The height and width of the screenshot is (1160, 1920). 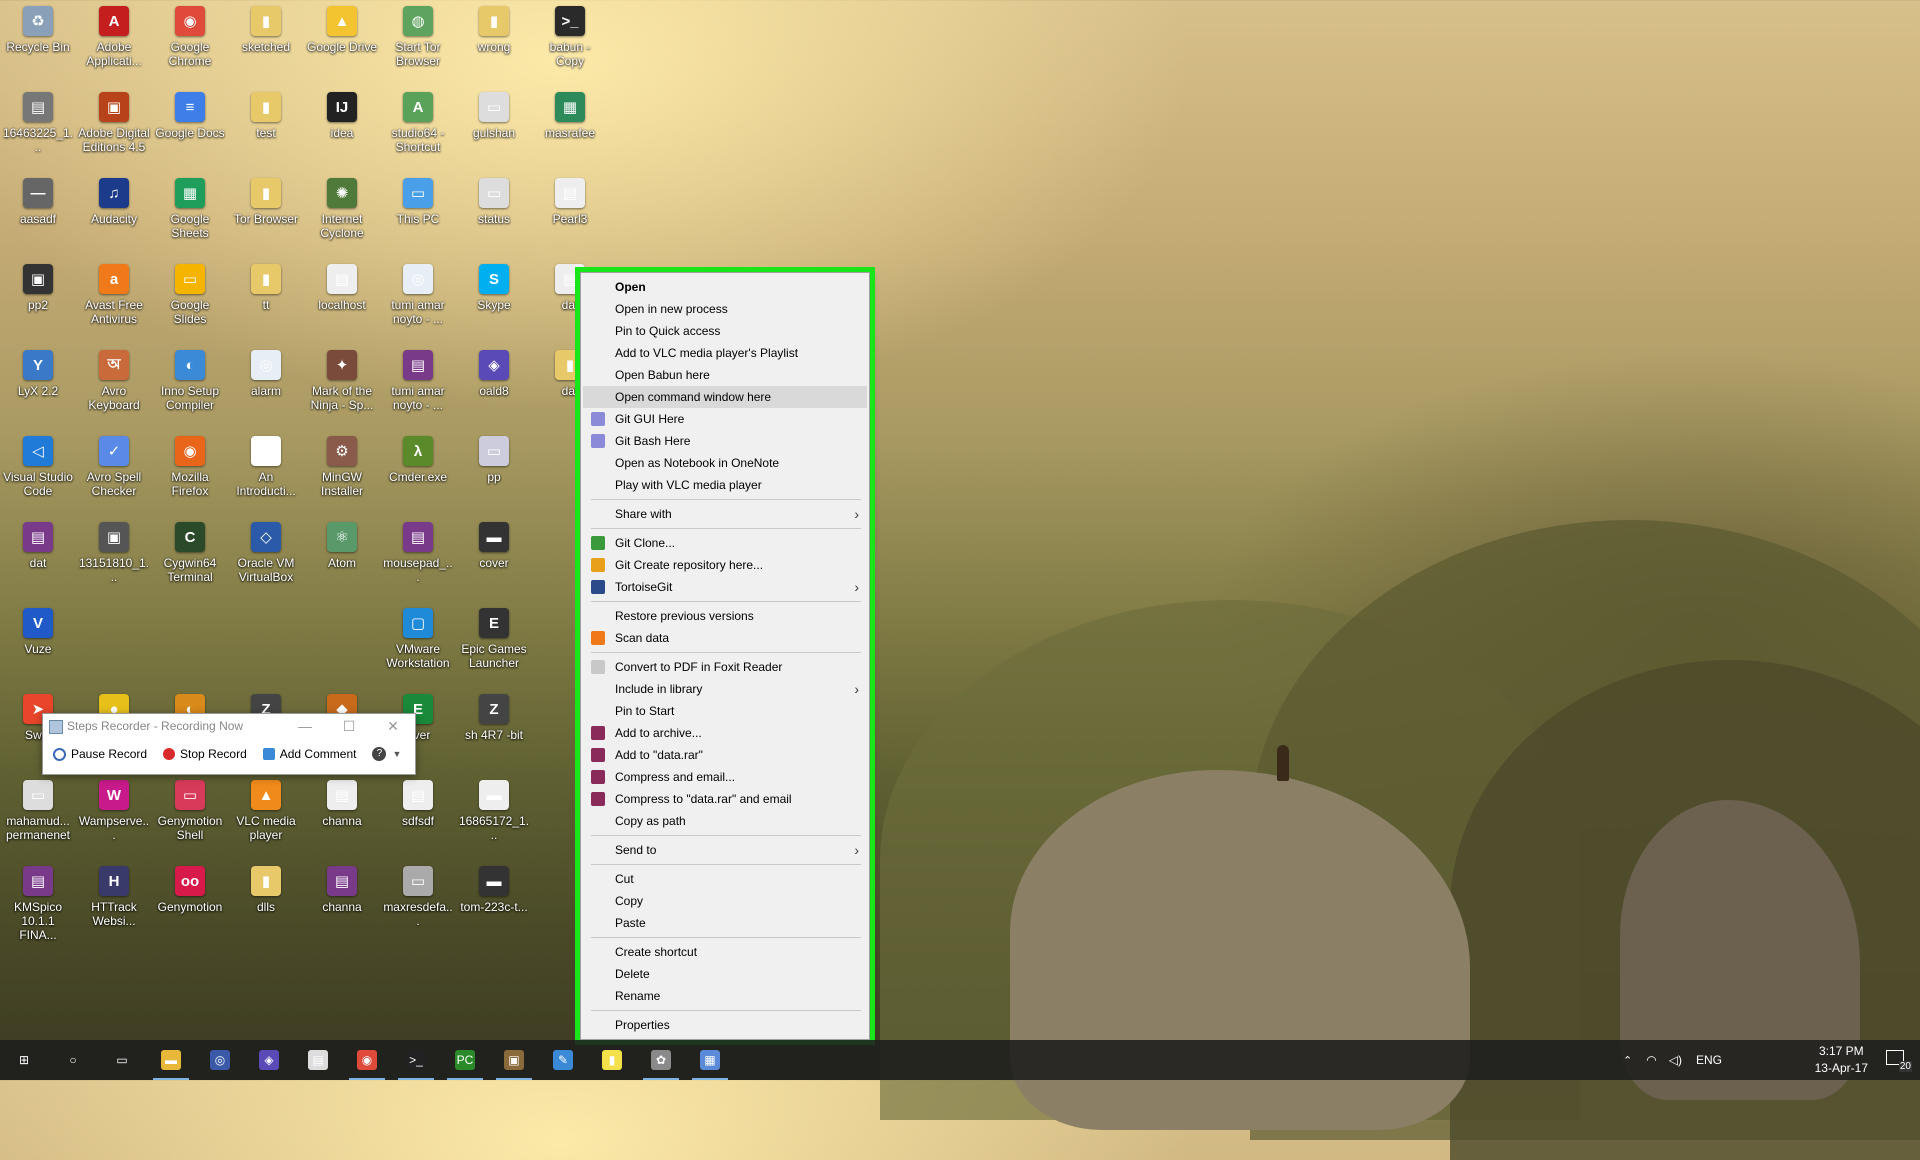 What do you see at coordinates (393, 726) in the screenshot?
I see `close-button: ✕` at bounding box center [393, 726].